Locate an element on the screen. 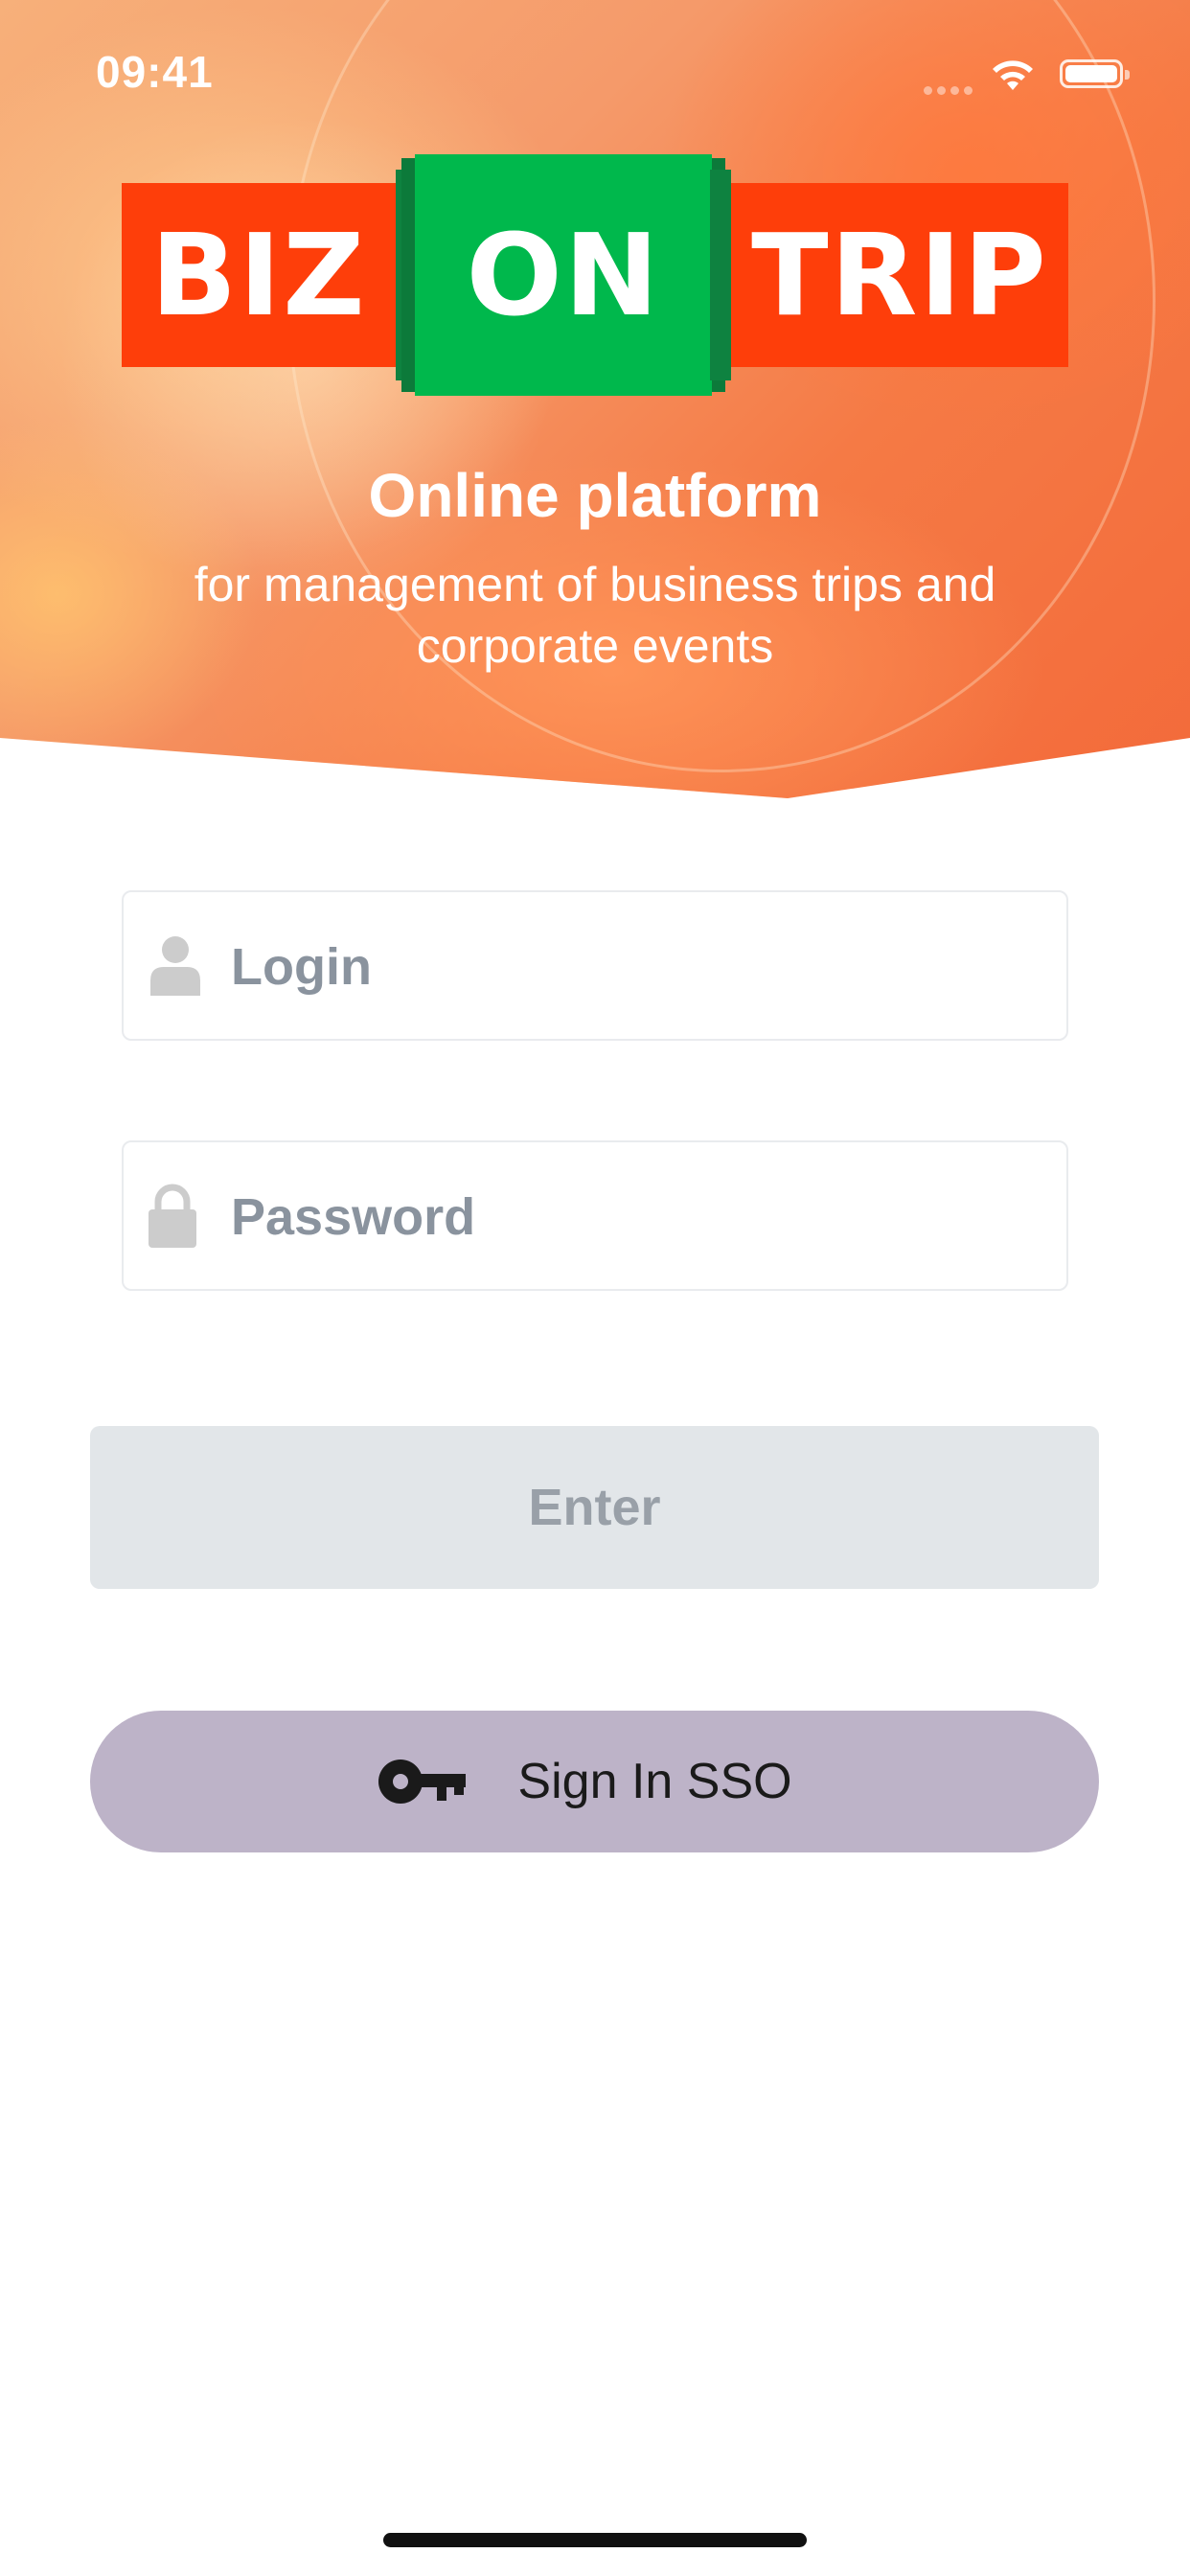 This screenshot has width=1190, height=2576. password-input is located at coordinates (634, 1216).